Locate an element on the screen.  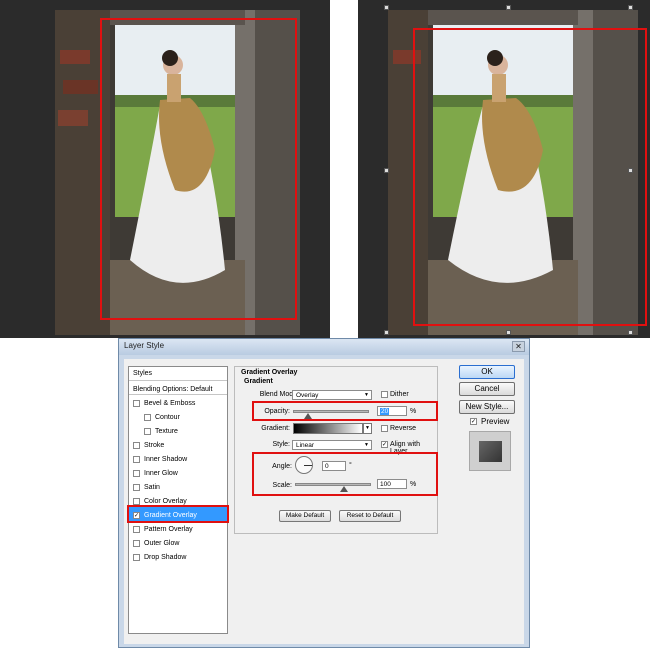
opacity-unit: % is located at coordinates (413, 411).